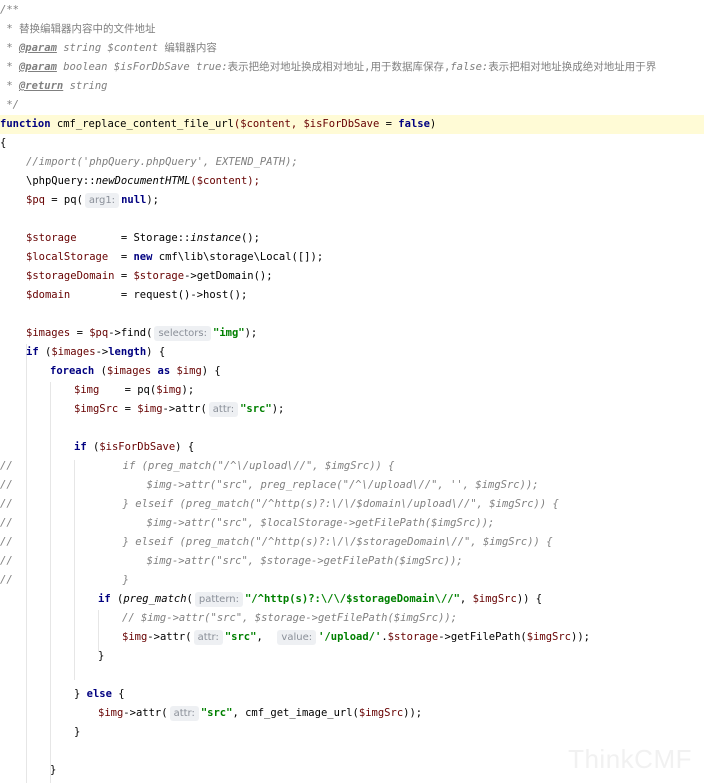 The height and width of the screenshot is (783, 704). What do you see at coordinates (98, 631) in the screenshot?
I see `indent-guide` at bounding box center [98, 631].